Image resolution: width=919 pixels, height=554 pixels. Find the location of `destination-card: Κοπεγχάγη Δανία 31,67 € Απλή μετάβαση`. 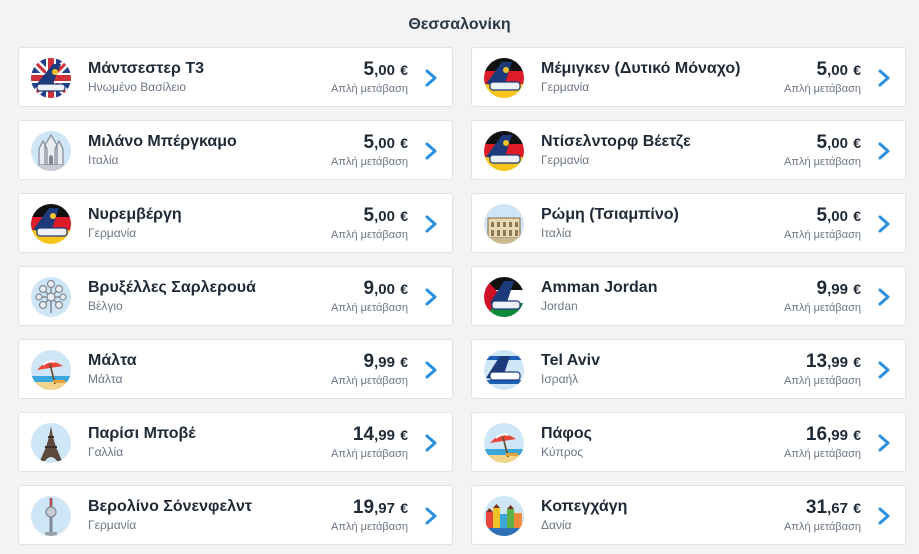

destination-card: Κοπεγχάγη Δανία 31,67 € Απλή μετάβαση is located at coordinates (688, 515).